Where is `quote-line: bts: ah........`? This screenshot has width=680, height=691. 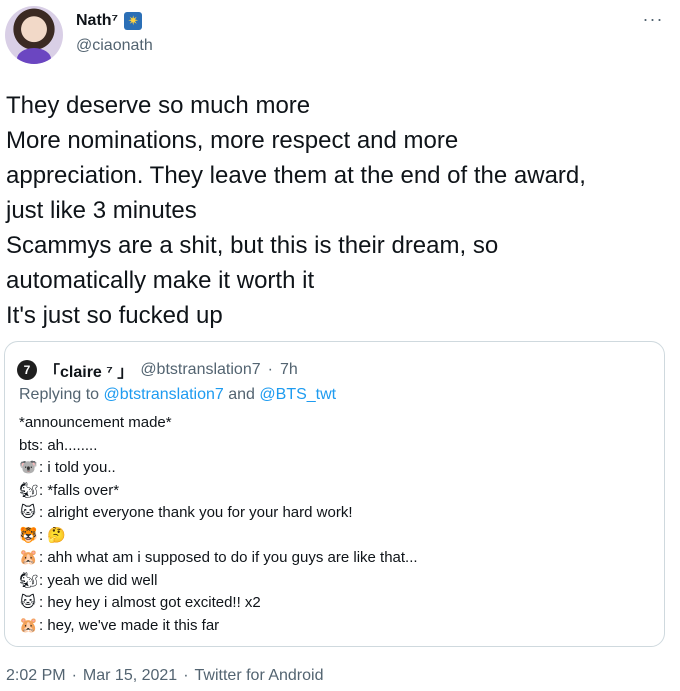
quote-line: bts: ah........ is located at coordinates (339, 446).